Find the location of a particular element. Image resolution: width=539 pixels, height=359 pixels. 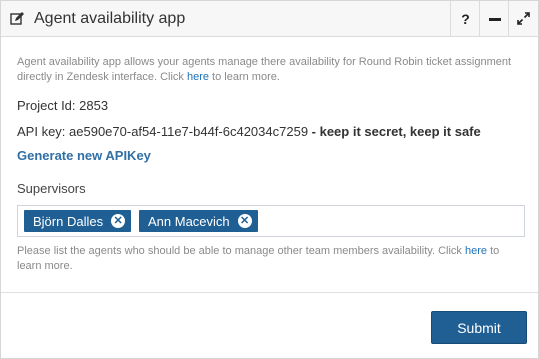

footer-divider is located at coordinates (269, 292).